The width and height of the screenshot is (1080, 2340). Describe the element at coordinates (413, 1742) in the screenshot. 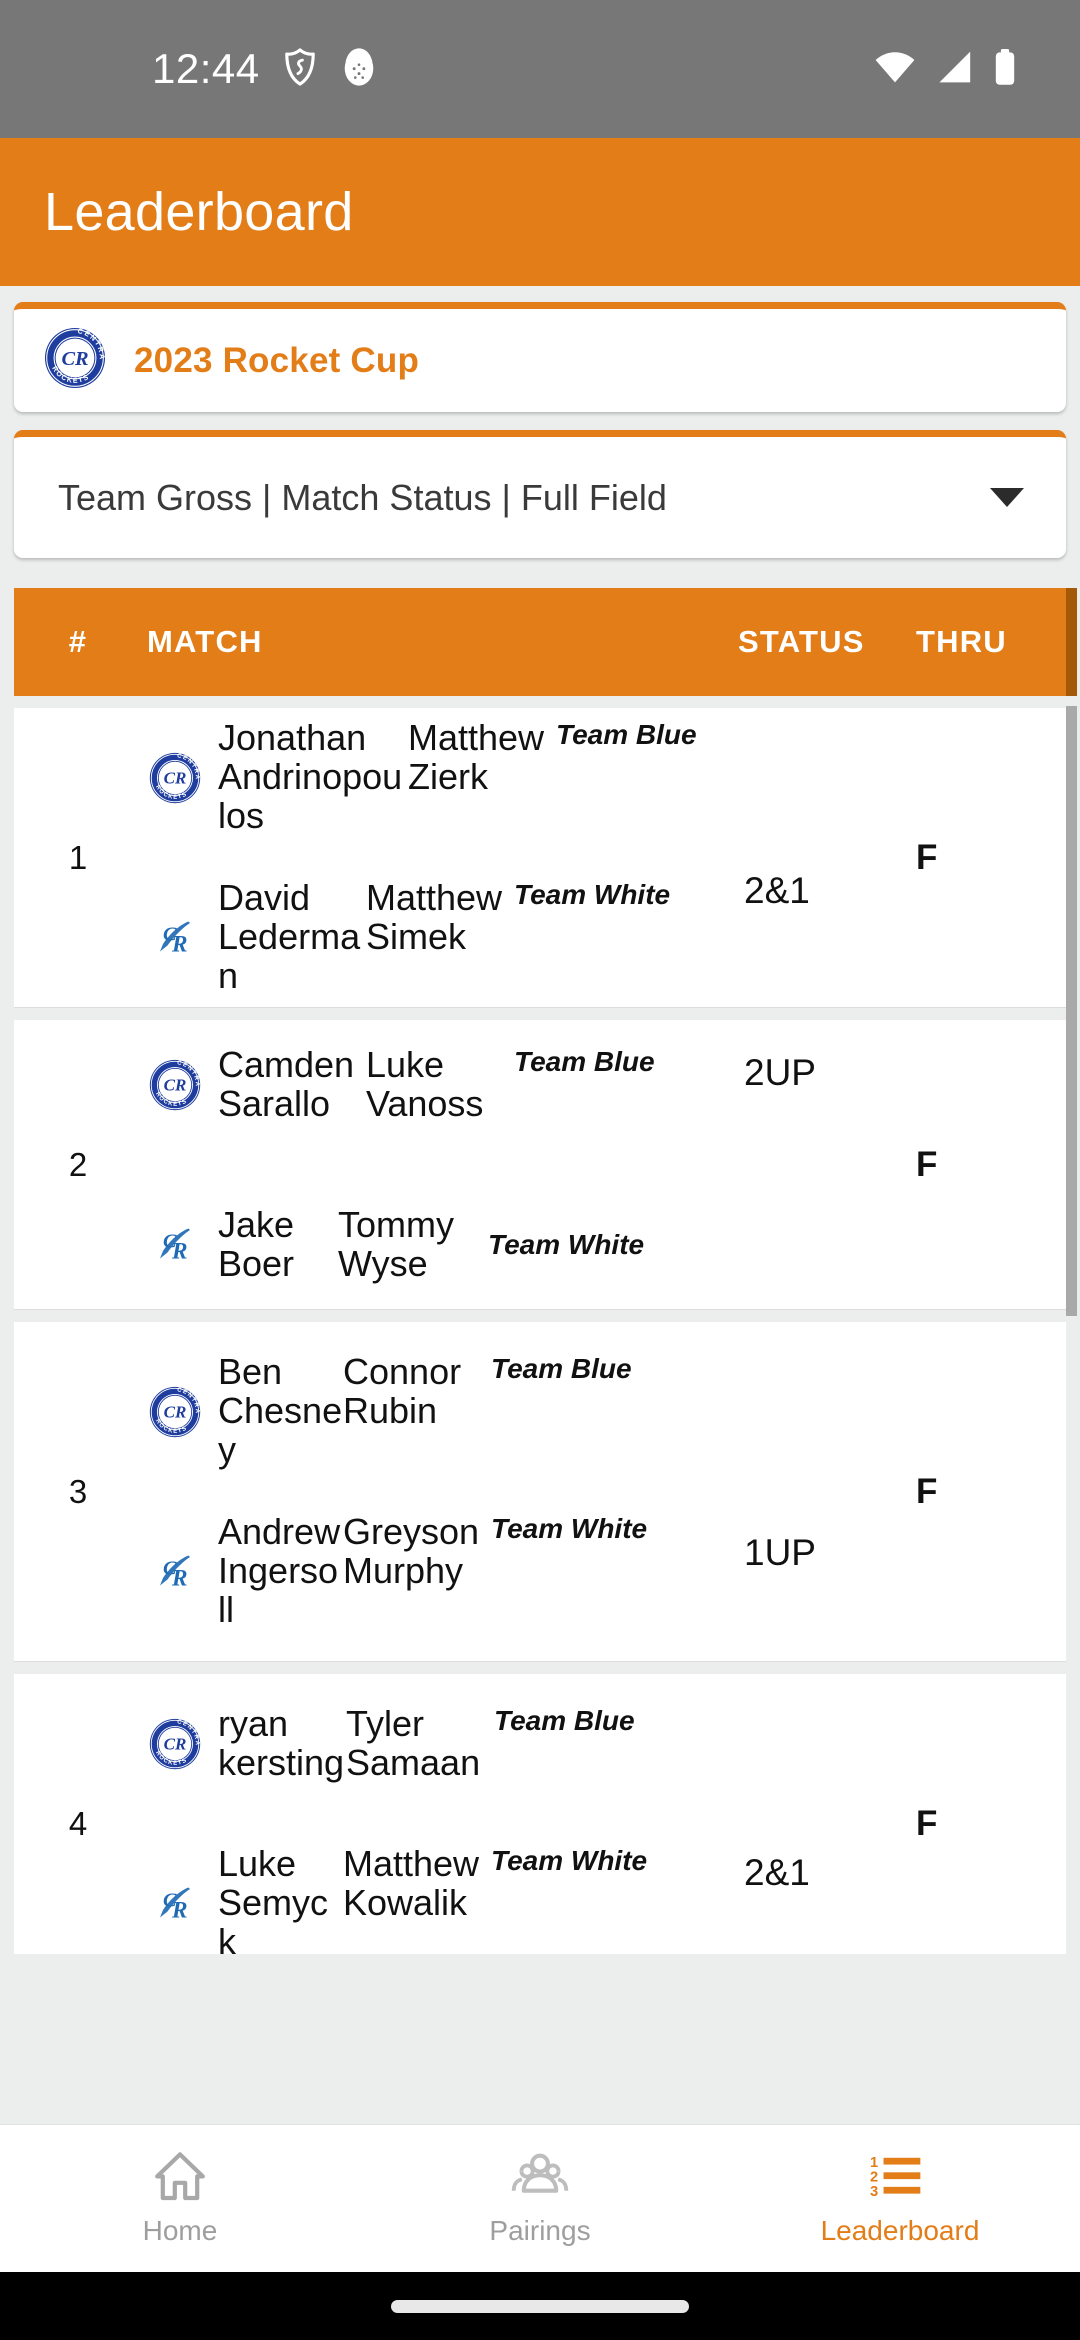

I see `player-name: Tyler Samaan` at that location.